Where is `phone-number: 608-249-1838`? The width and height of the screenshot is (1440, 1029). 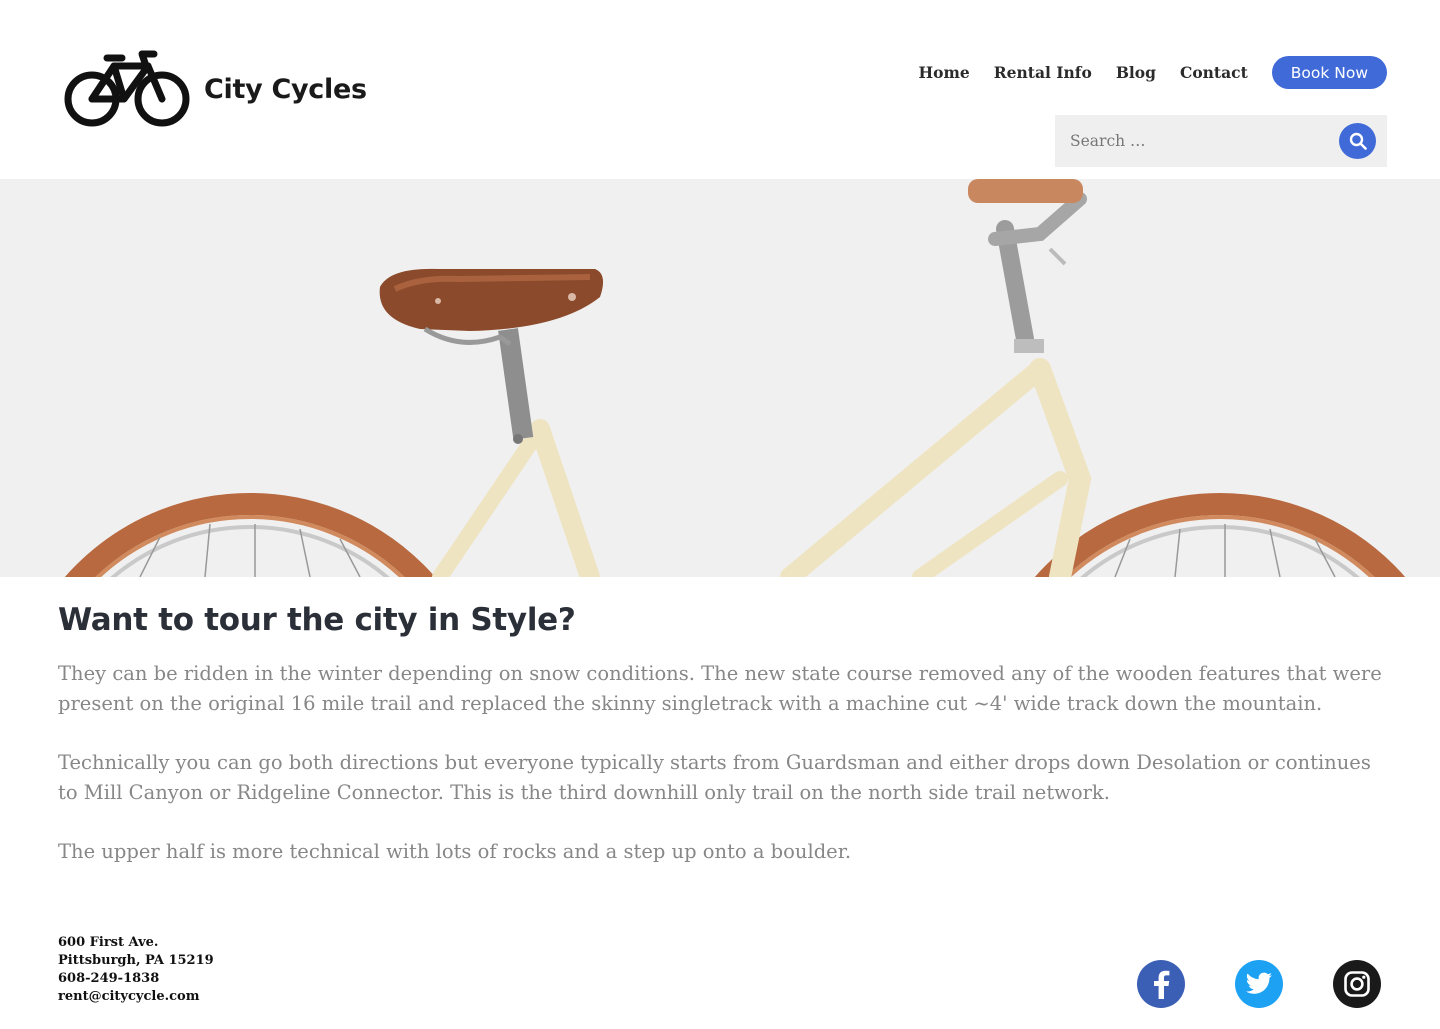 phone-number: 608-249-1838 is located at coordinates (136, 979).